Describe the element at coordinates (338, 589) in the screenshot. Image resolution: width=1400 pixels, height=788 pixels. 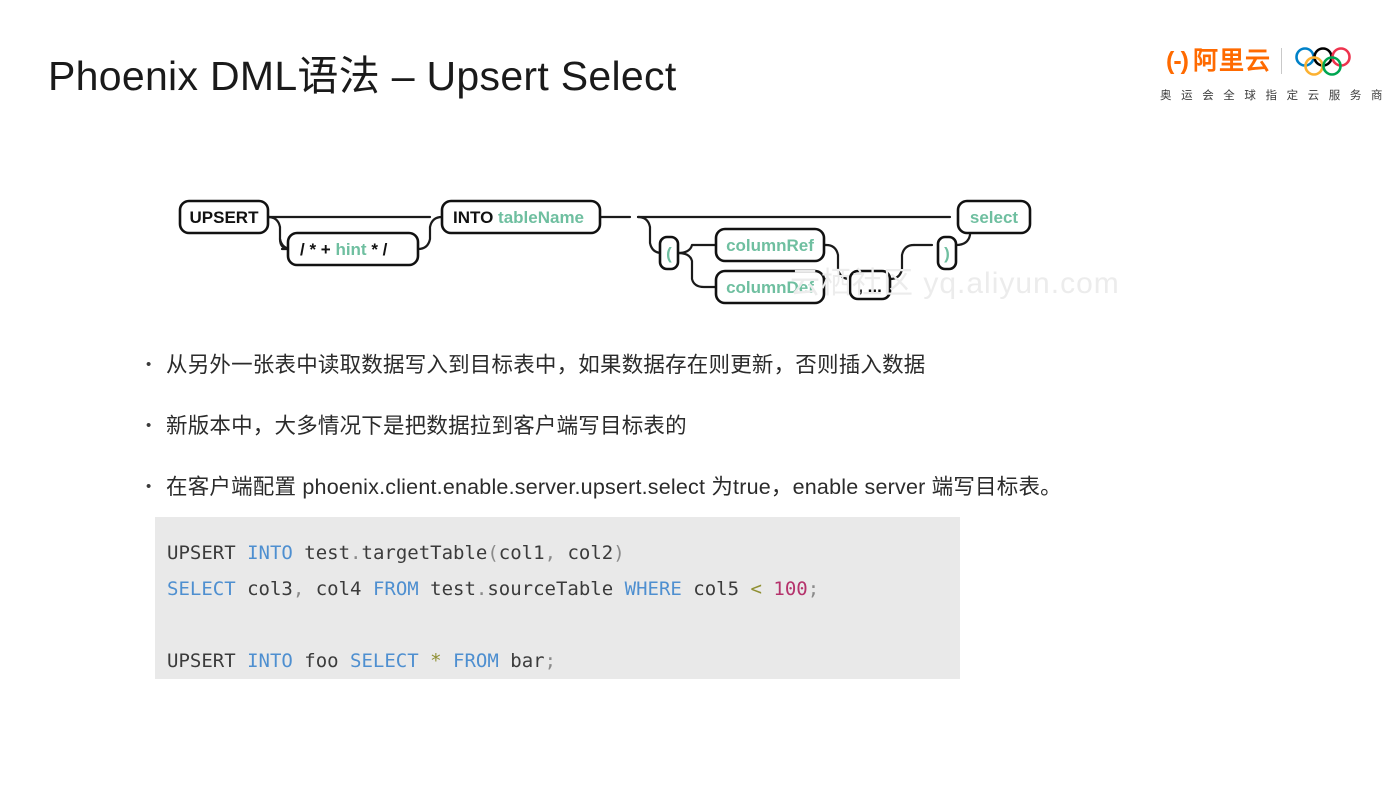
I see `code-token: col4` at that location.